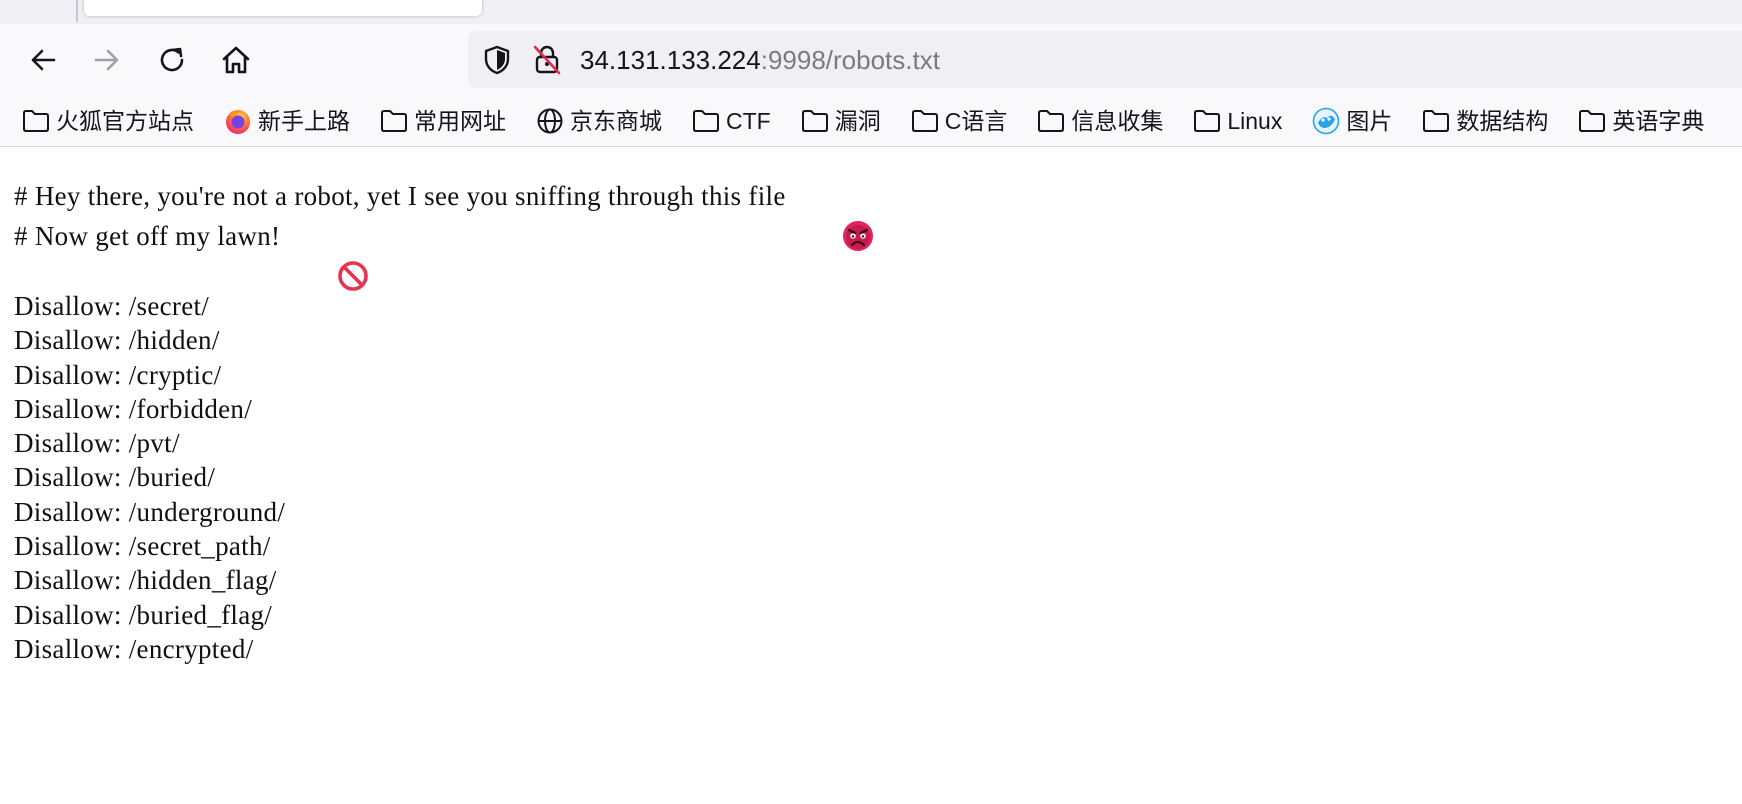  I want to click on bookmark-item: 信息收集, so click(1093, 121).